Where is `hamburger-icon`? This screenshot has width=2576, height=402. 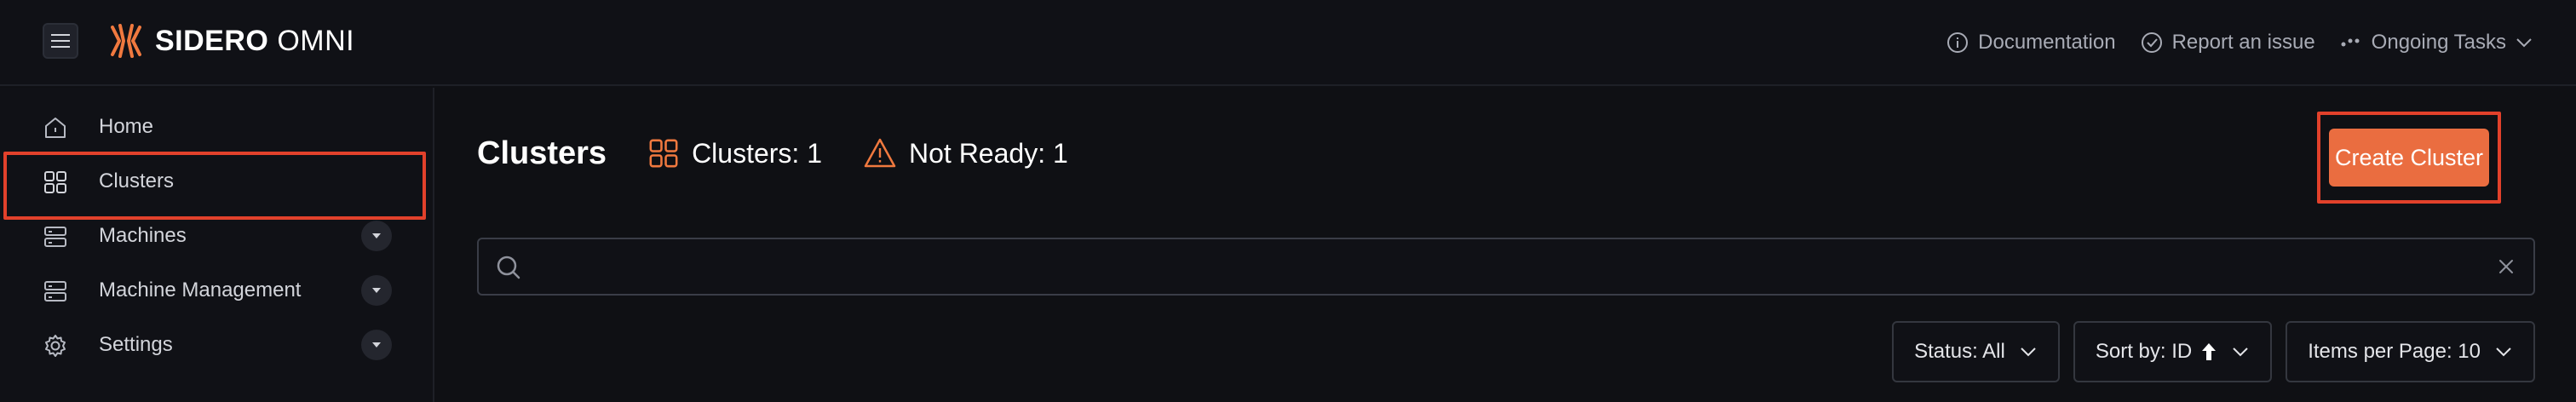
hamburger-icon is located at coordinates (61, 41).